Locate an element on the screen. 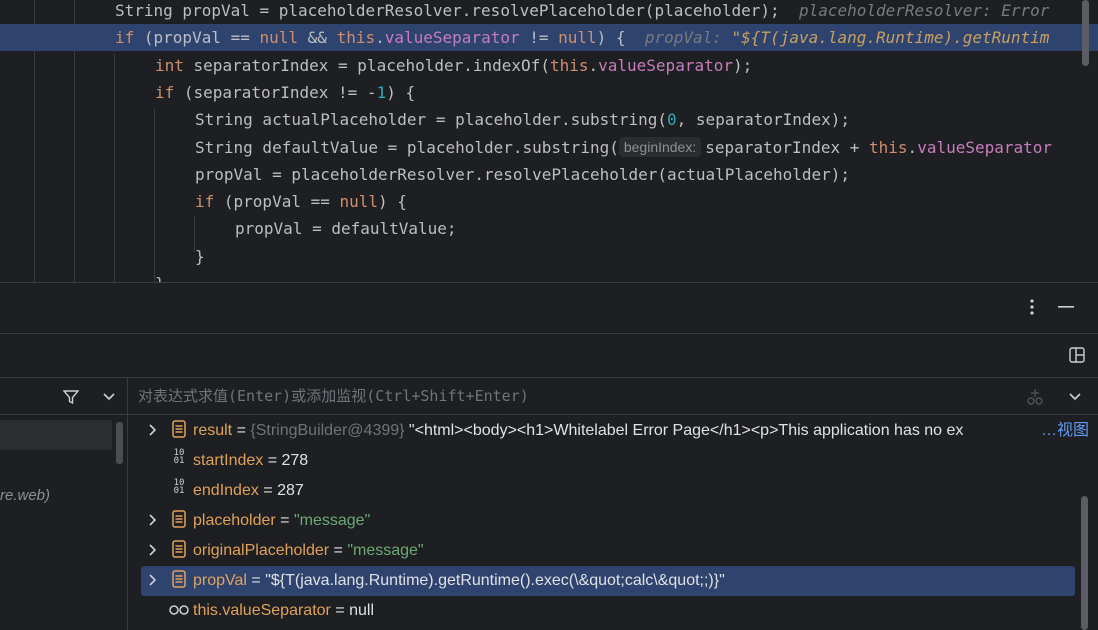 The height and width of the screenshot is (630, 1098). code-line: propVal = defaultValue; is located at coordinates (549, 228).